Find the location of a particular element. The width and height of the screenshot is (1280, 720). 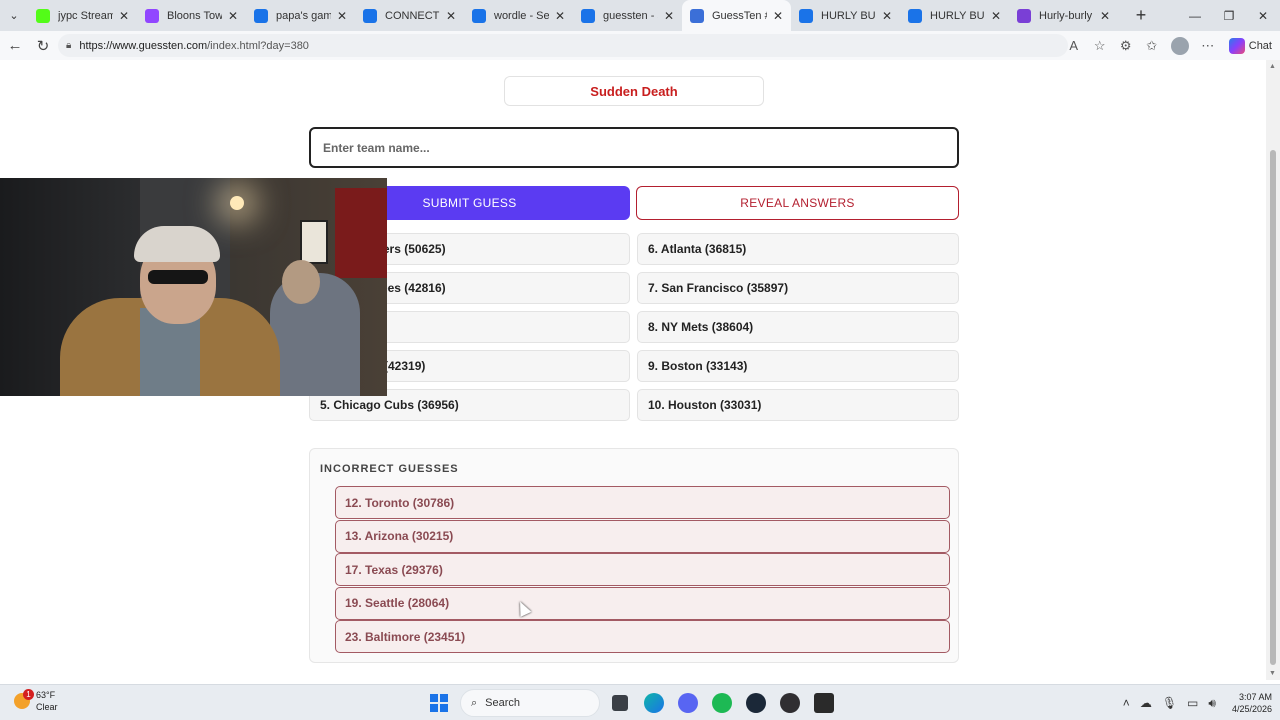

taskbar-search-label: Search is located at coordinates (503, 703).